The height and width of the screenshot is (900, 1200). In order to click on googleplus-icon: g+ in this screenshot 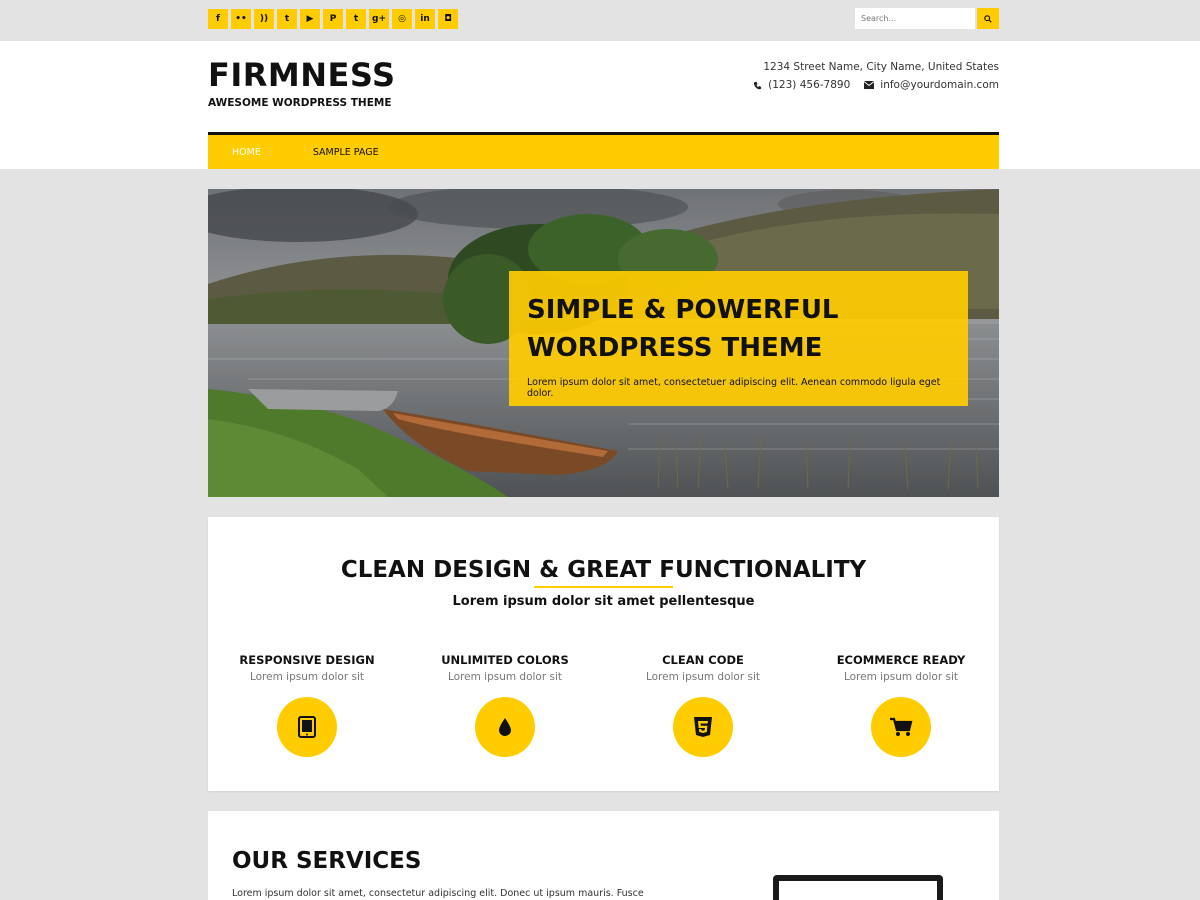, I will do `click(379, 19)`.